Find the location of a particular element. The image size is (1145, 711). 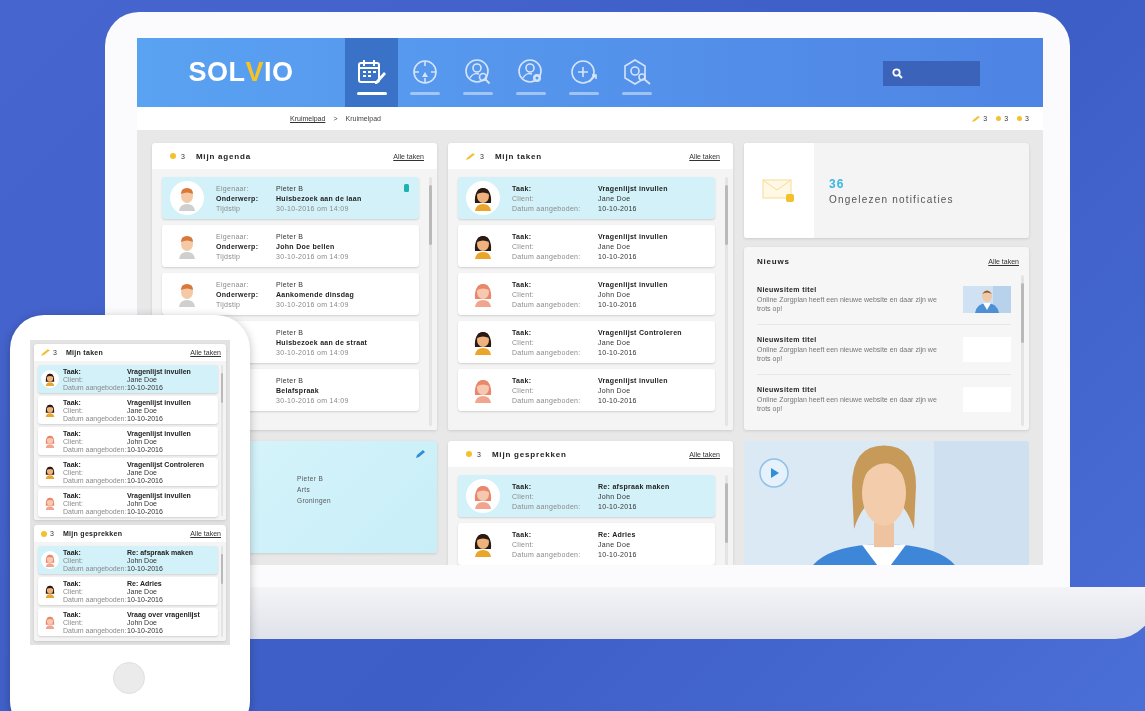

envelope-icon is located at coordinates (779, 190).